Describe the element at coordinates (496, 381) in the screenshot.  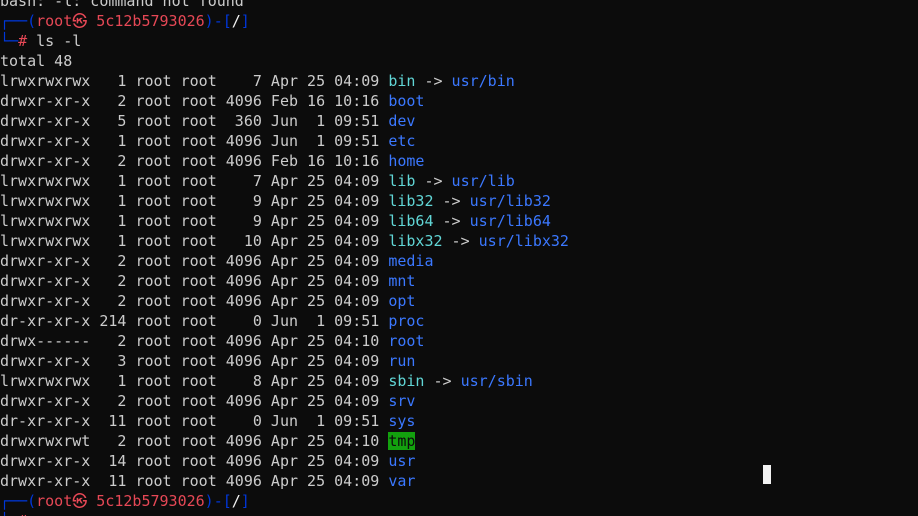
I see `text-segment: usr/sbin` at that location.